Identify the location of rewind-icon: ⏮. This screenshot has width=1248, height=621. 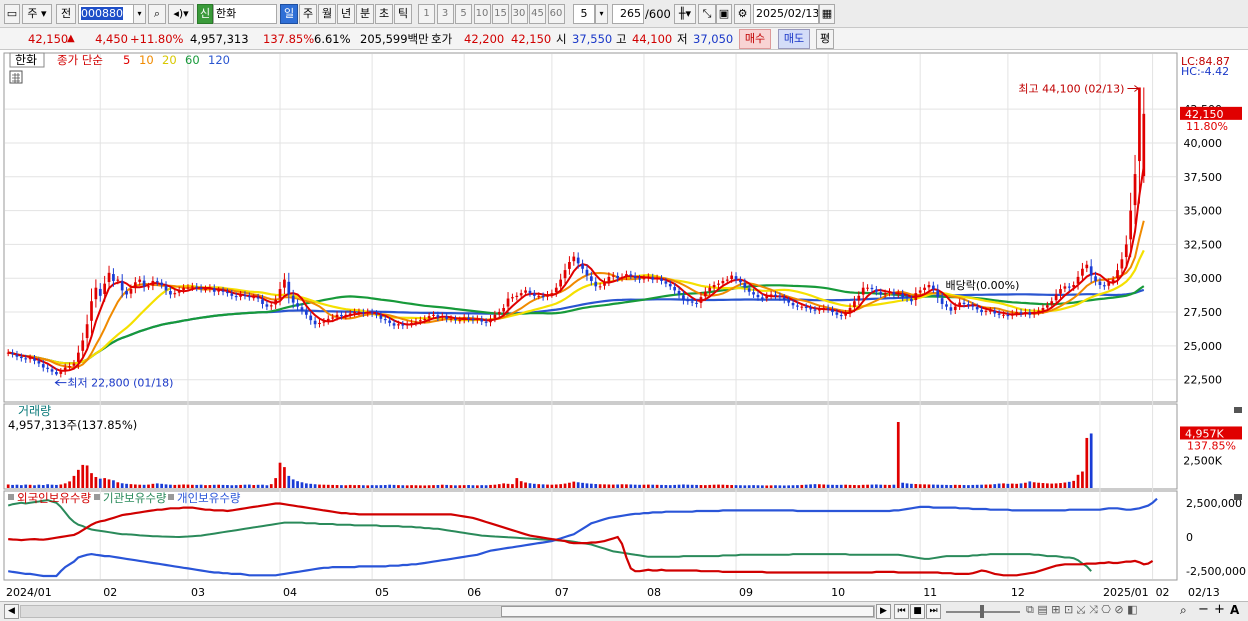
(901, 611).